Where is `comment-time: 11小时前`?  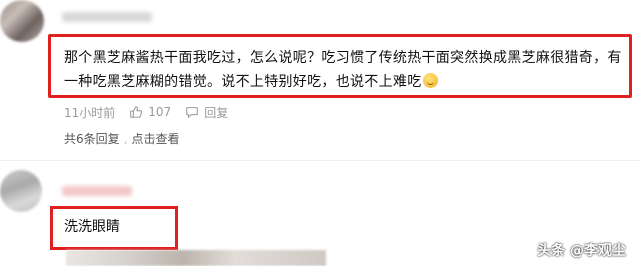
comment-time: 11小时前 is located at coordinates (90, 112).